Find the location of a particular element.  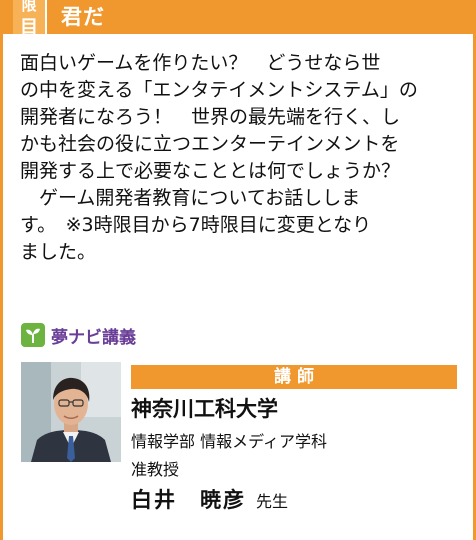

lecture-title: 君だ is located at coordinates (83, 17).